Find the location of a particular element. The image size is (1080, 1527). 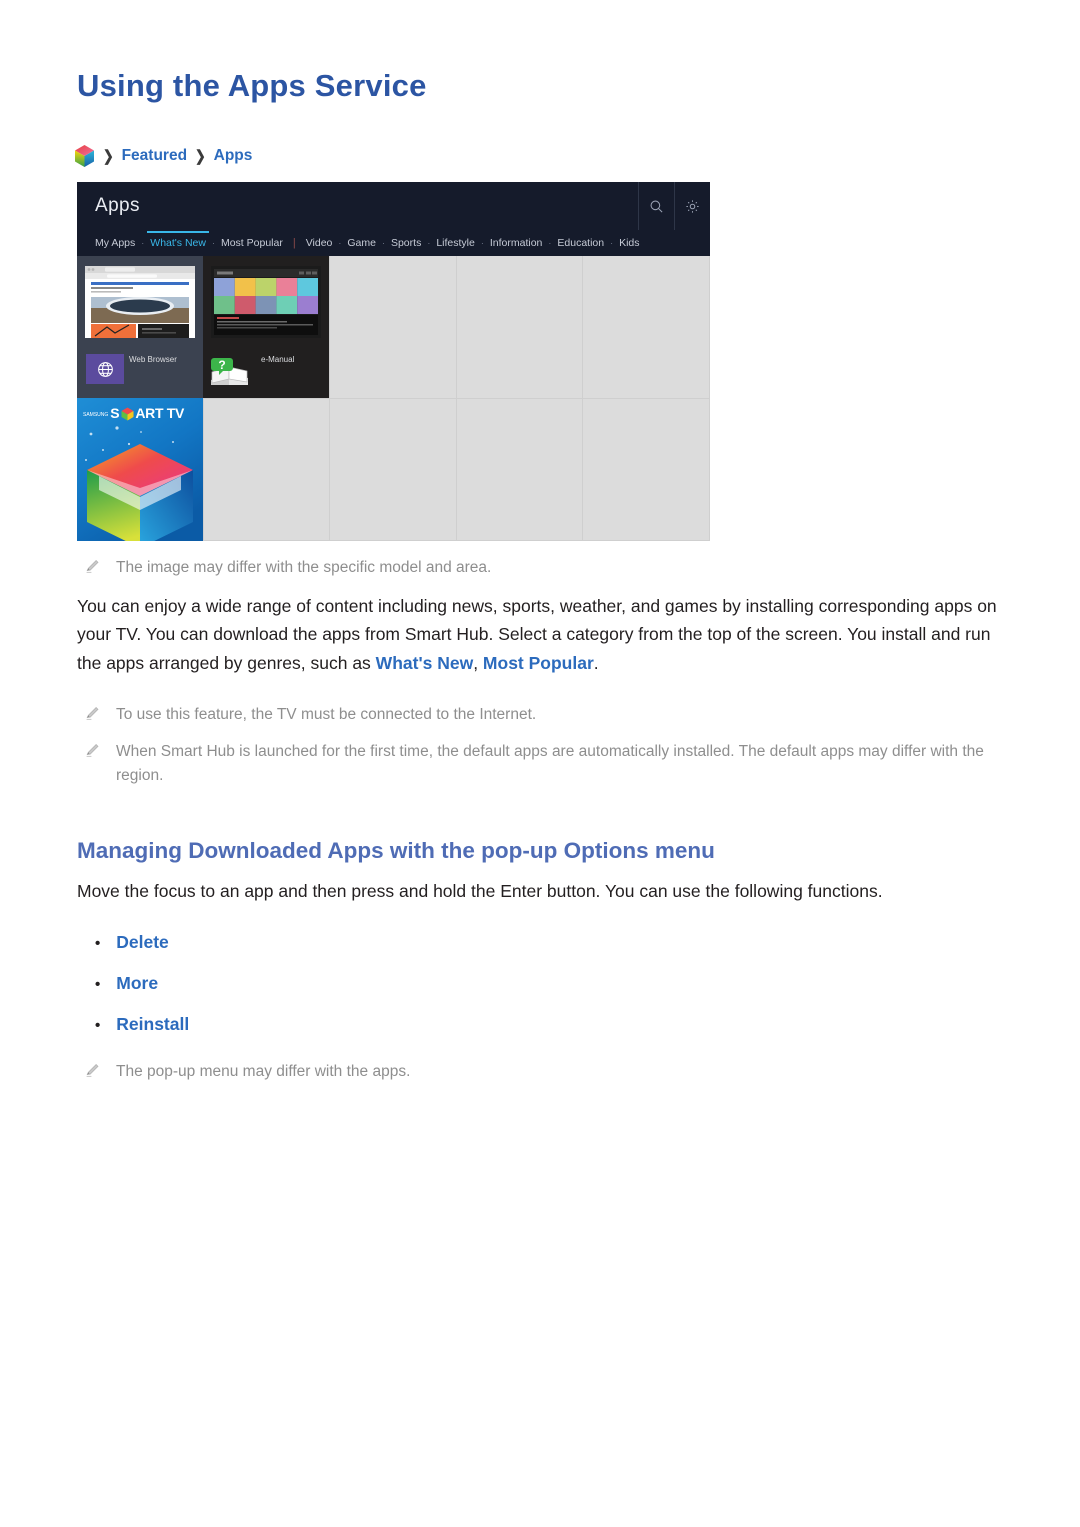

tv-header-title: Apps is located at coordinates (117, 205).